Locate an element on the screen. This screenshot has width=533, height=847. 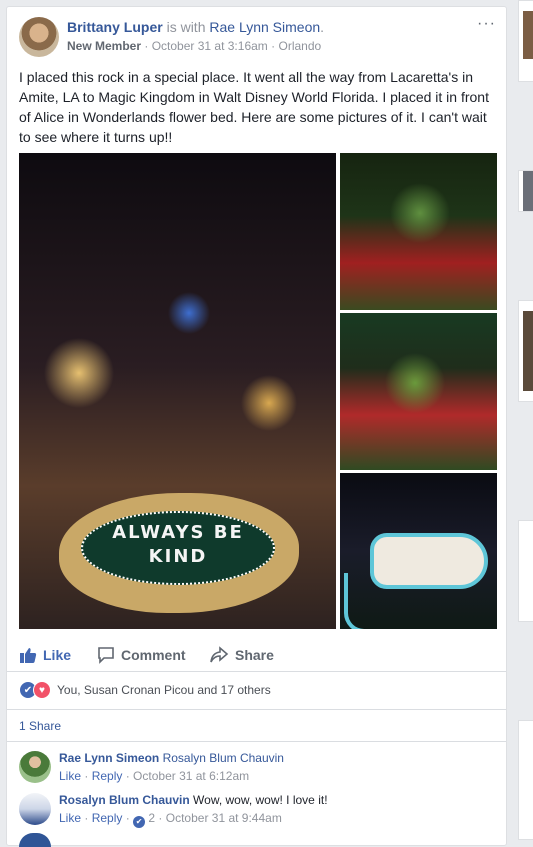
comment-body: Rae Lynn Simeon Rosalyn Blum Chauvin is located at coordinates (171, 758).